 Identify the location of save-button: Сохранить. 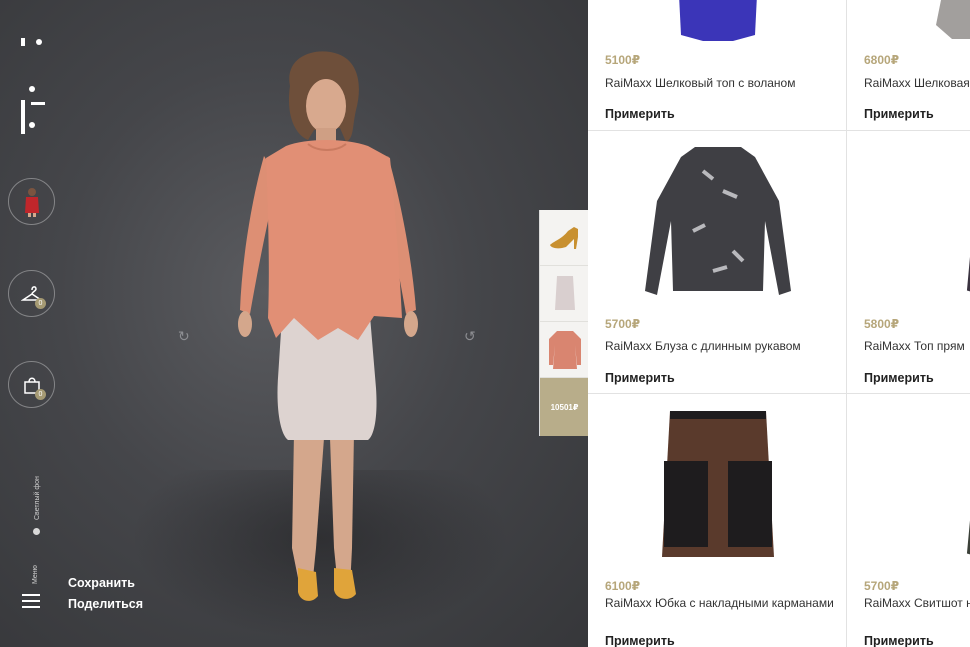
(101, 583).